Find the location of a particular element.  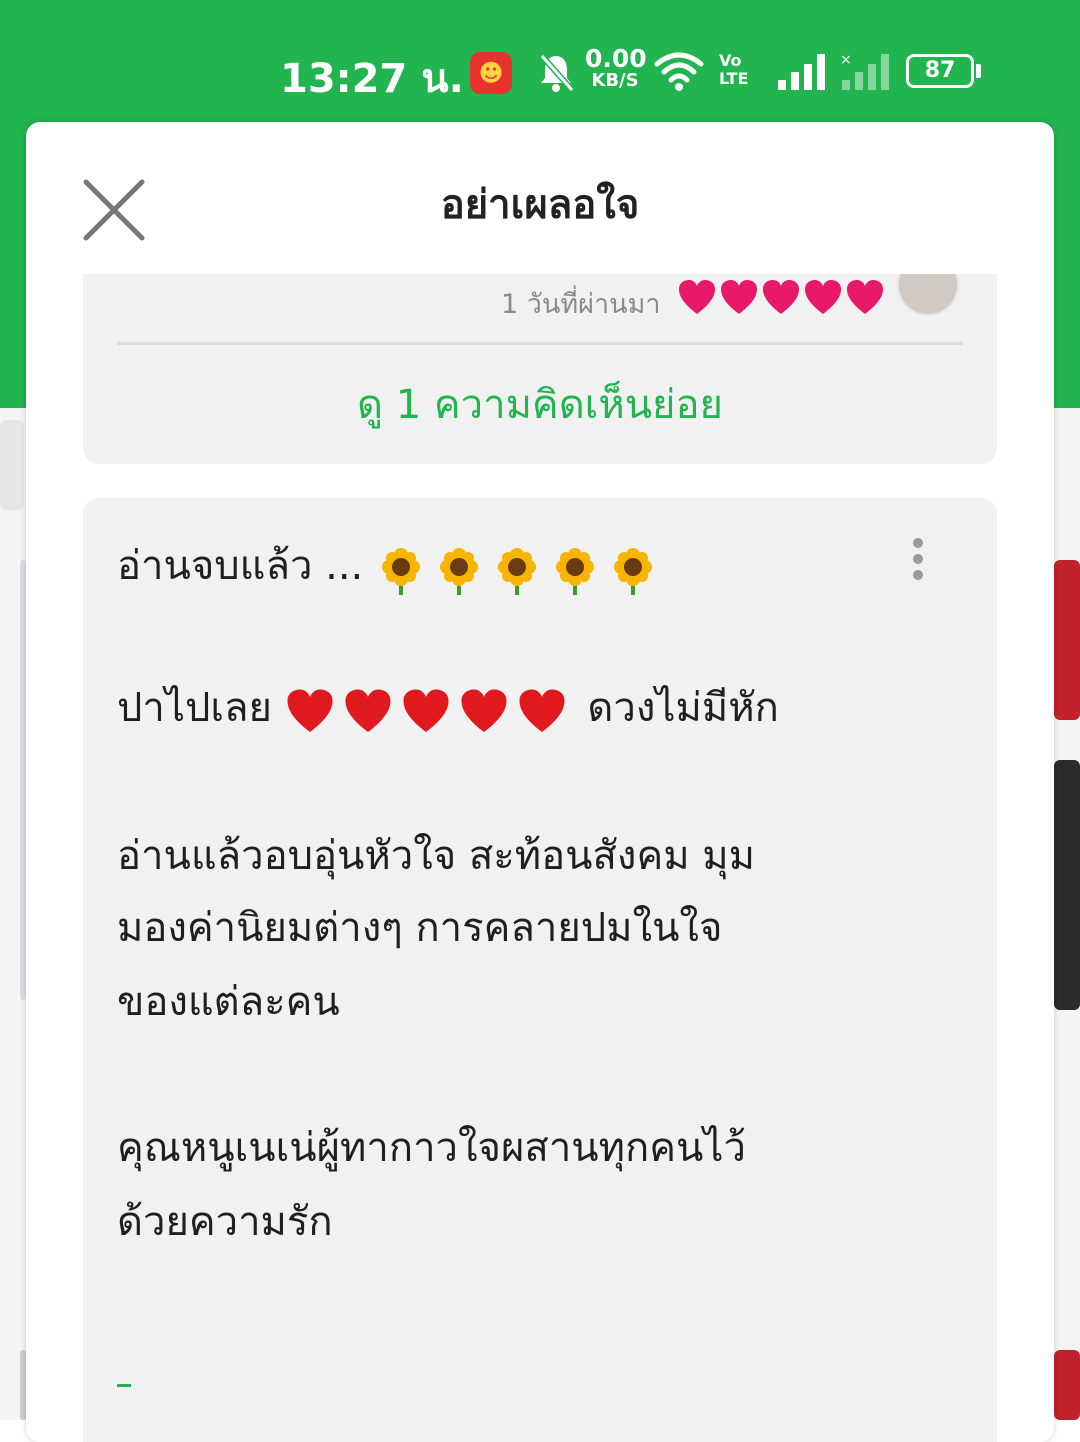

status-time: 13:27 น. is located at coordinates (372, 79).